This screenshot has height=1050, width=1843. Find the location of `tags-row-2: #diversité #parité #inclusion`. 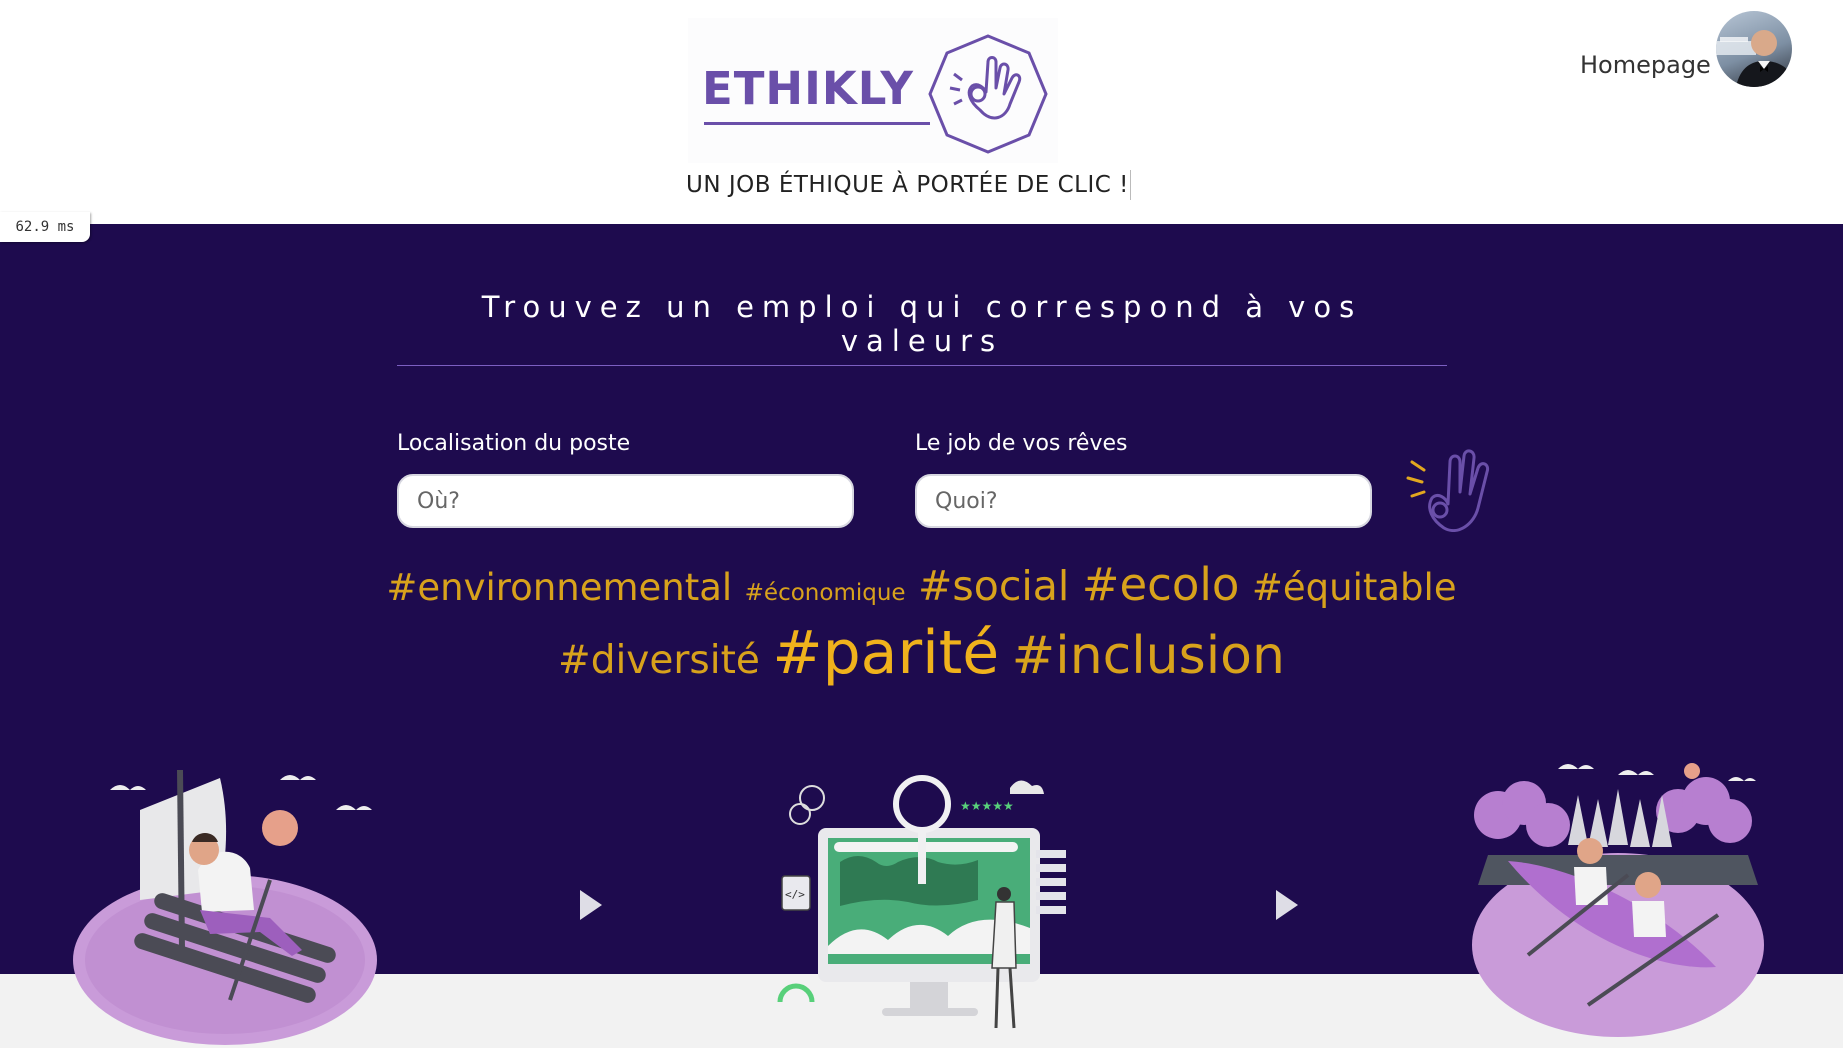

tags-row-2: #diversité #parité #inclusion is located at coordinates (921, 653).